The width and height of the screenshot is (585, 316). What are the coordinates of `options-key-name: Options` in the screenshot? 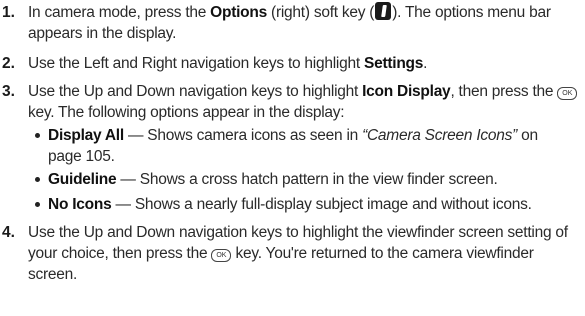 It's located at (238, 12).